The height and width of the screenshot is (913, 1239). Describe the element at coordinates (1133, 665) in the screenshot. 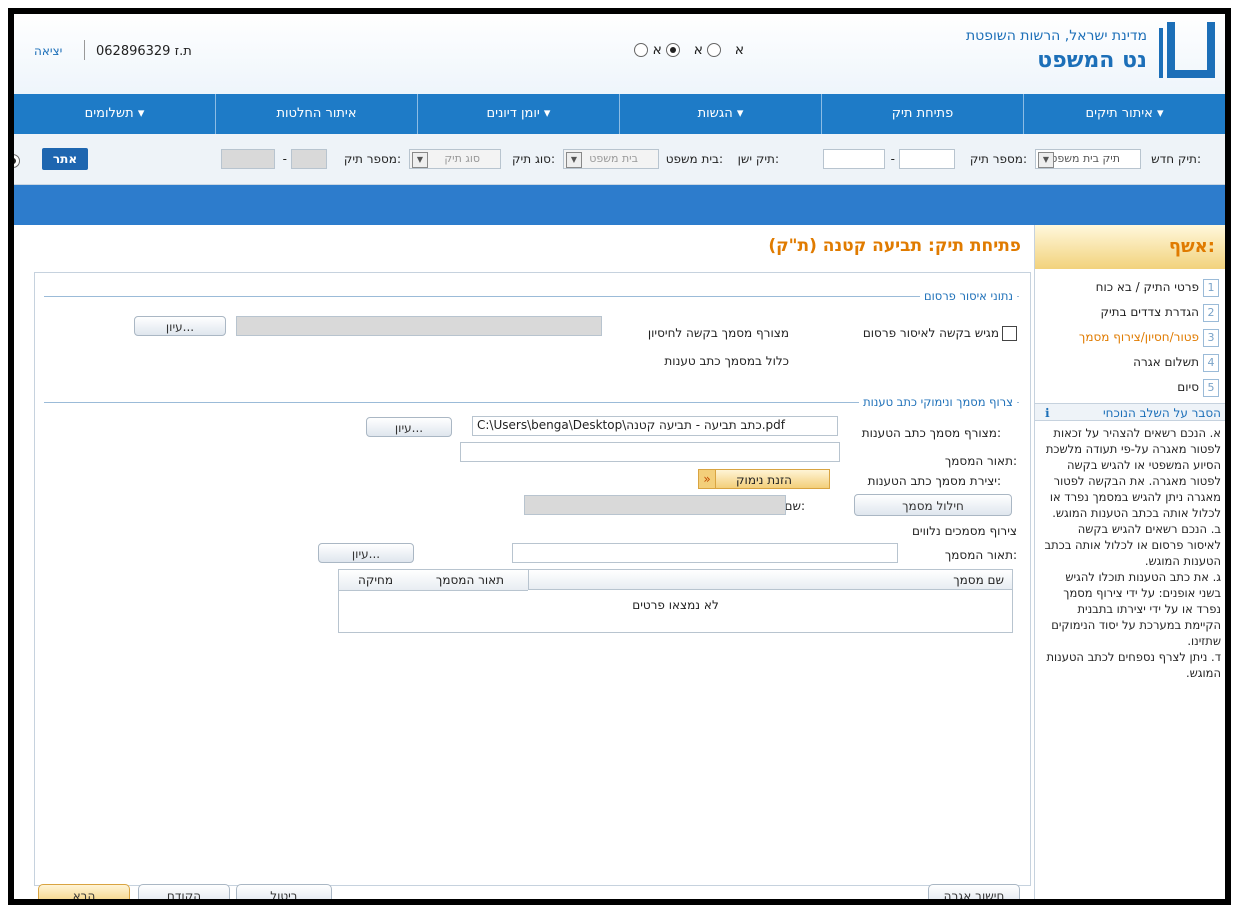

I see `help-paragraph: ד. ניתן לצרף נספחים לכתב הטענות המוגש.` at that location.